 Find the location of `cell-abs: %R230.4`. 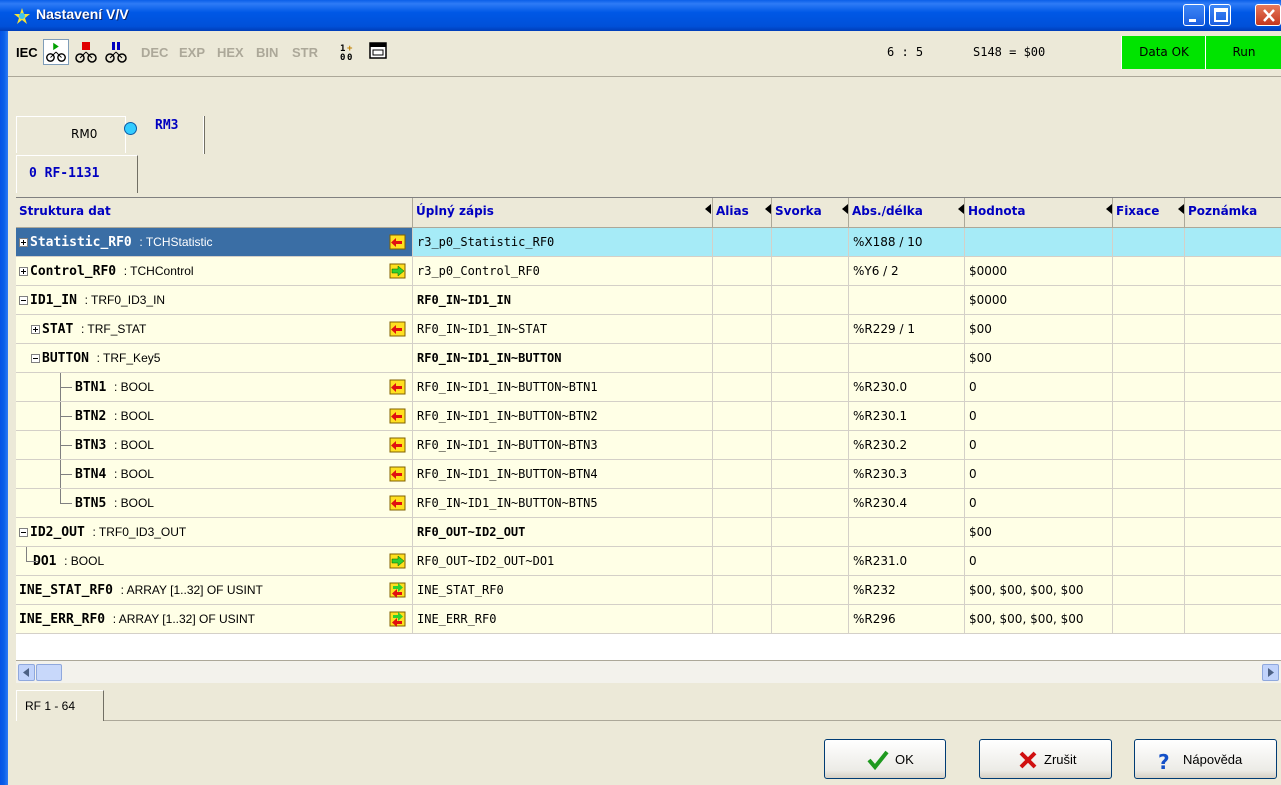

cell-abs: %R230.4 is located at coordinates (907, 503).